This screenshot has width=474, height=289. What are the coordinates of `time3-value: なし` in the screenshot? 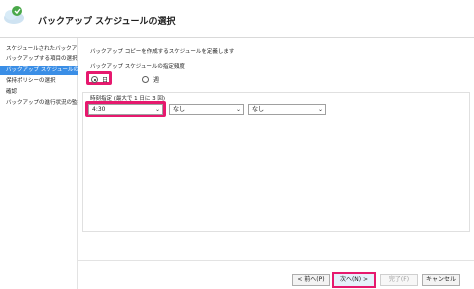 It's located at (258, 109).